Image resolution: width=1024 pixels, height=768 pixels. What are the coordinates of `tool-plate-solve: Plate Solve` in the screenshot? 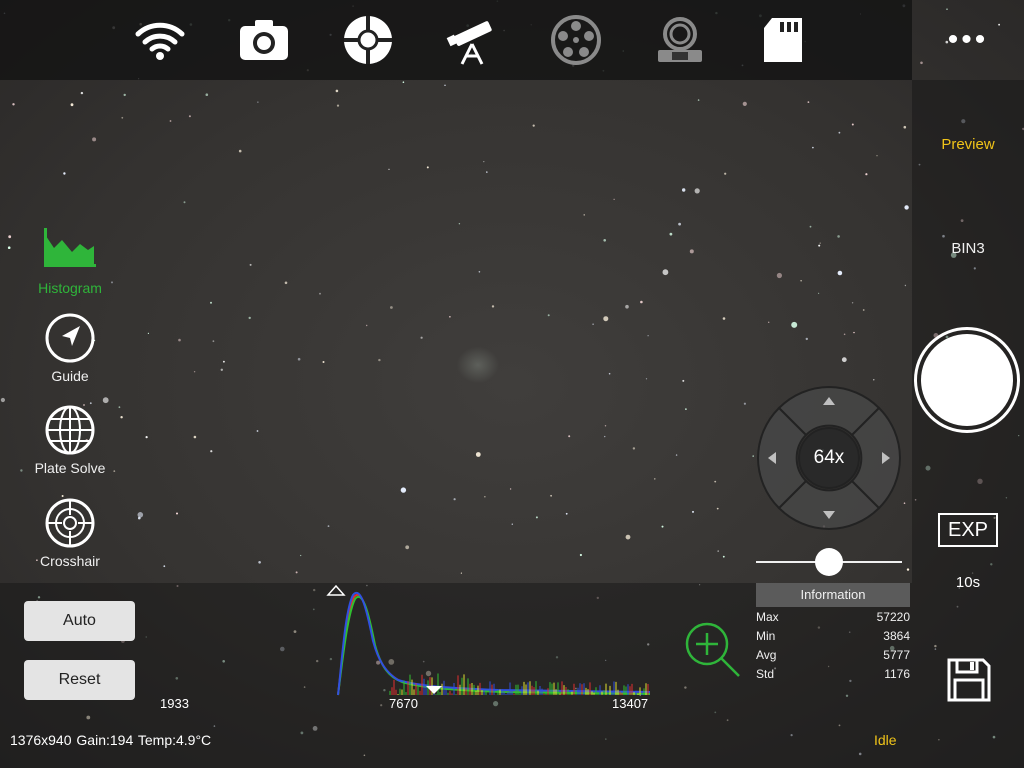 It's located at (70, 439).